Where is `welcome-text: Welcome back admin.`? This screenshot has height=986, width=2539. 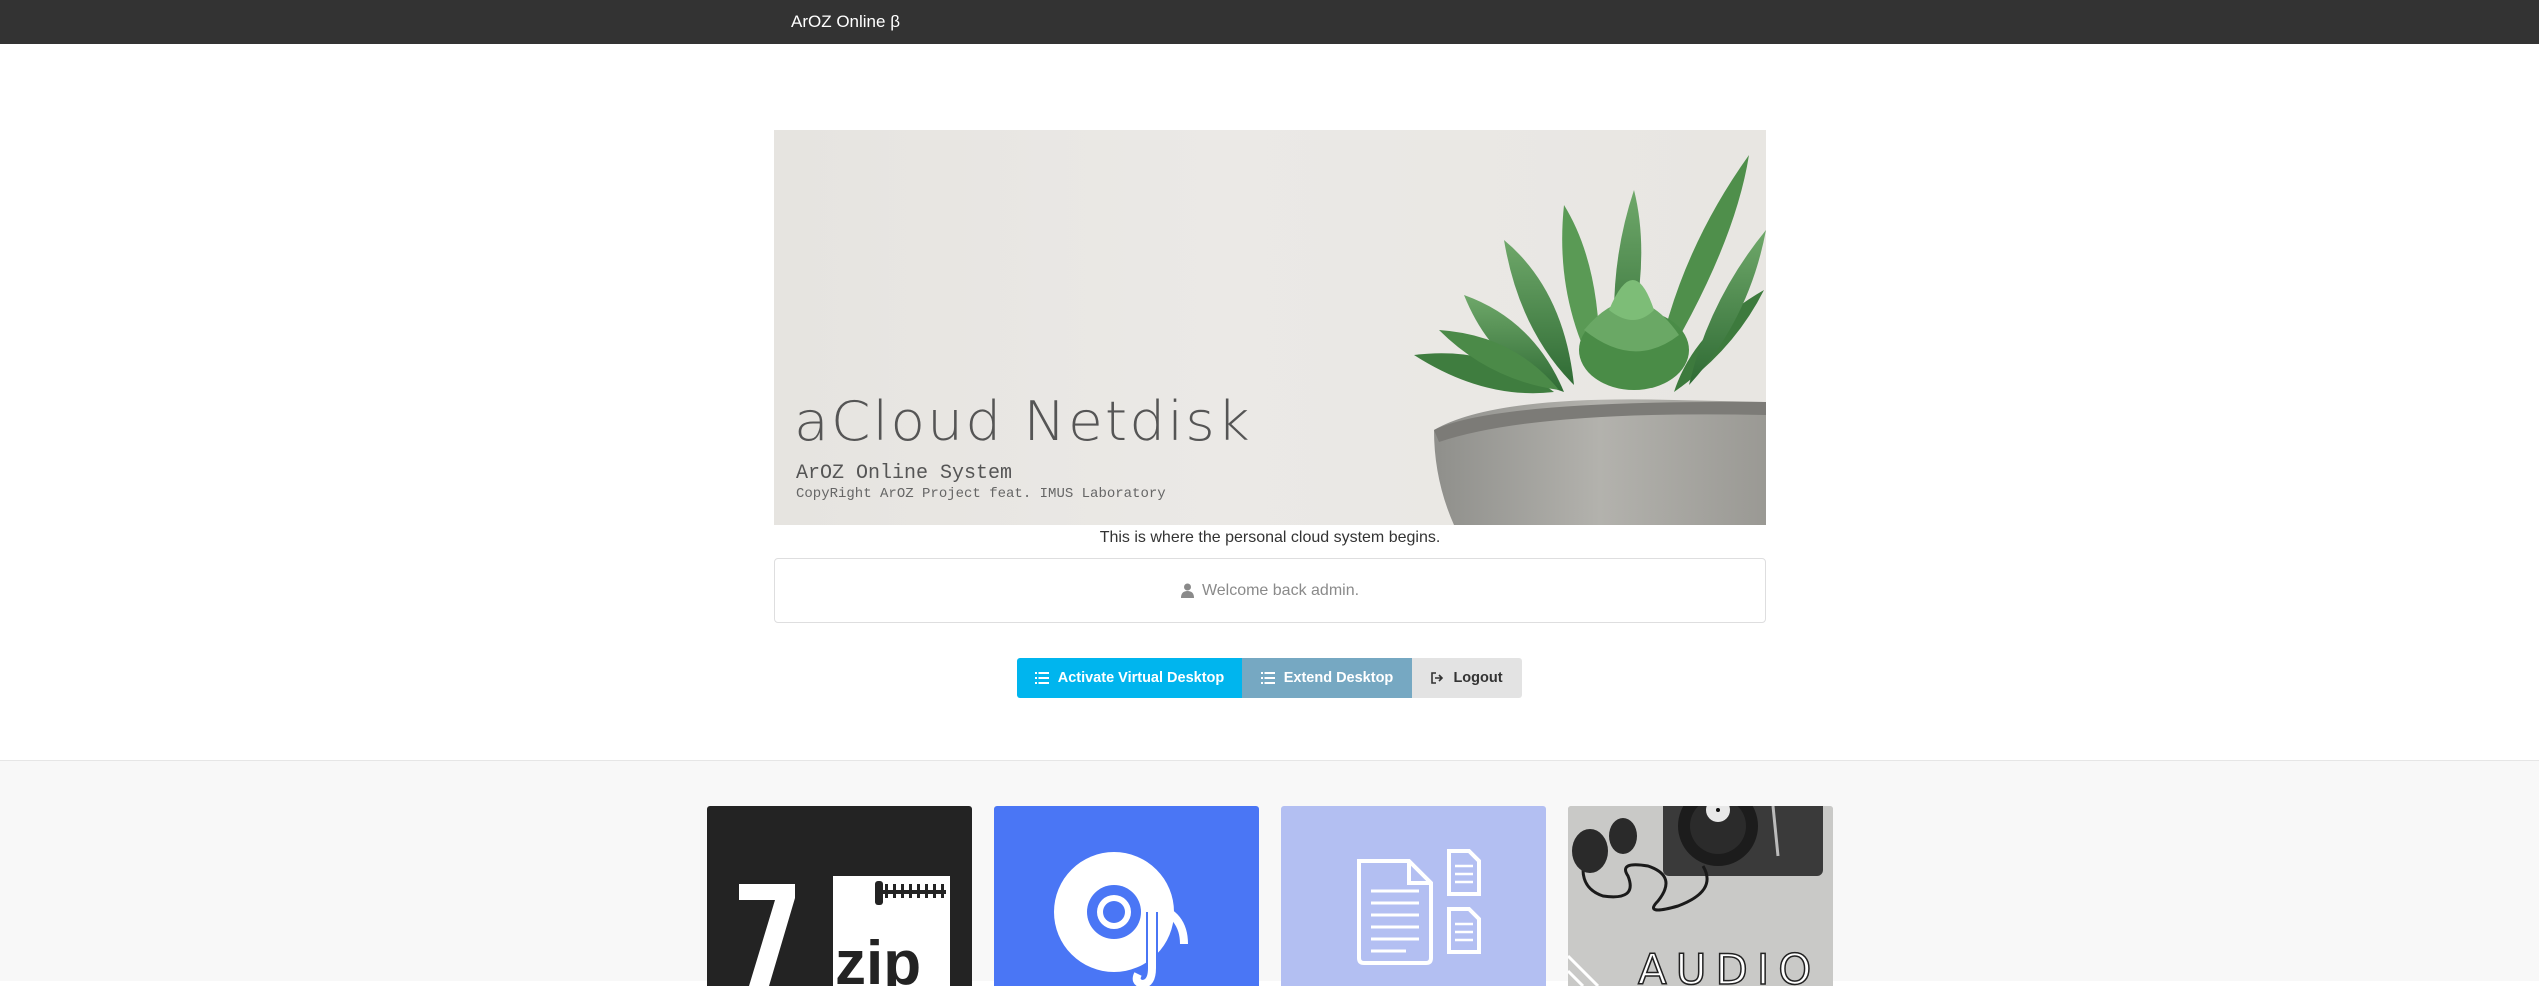 welcome-text: Welcome back admin. is located at coordinates (1280, 590).